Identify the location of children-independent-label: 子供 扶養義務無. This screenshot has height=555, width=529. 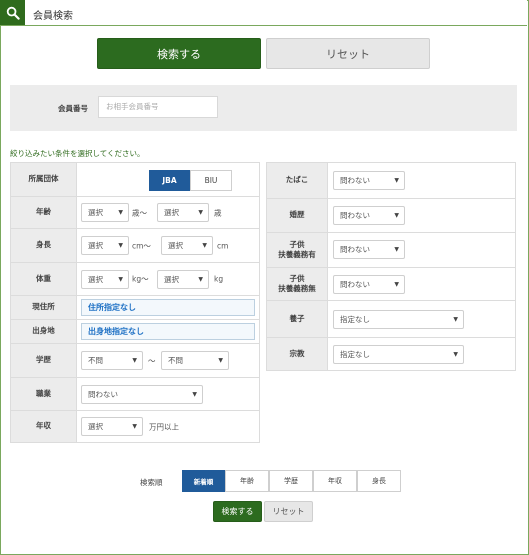
(297, 284).